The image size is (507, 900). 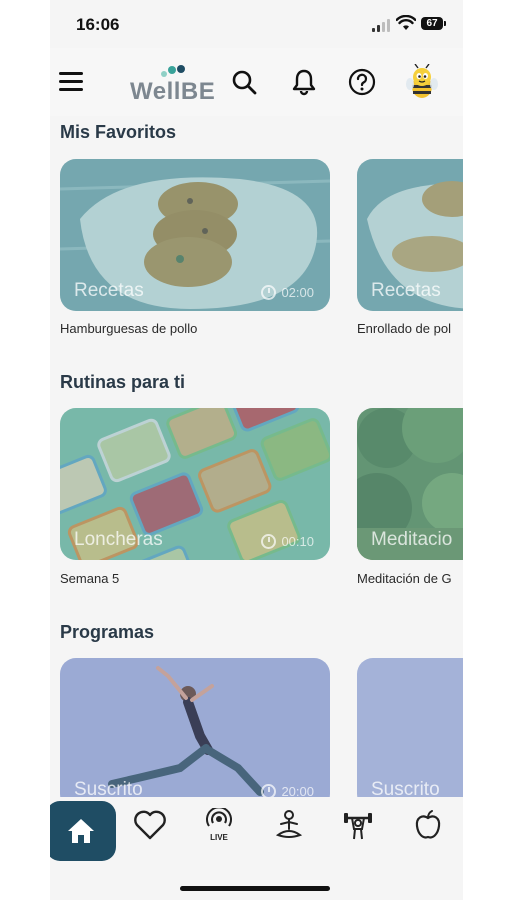 What do you see at coordinates (404, 328) in the screenshot?
I see `card-caption: Enrollado de pol` at bounding box center [404, 328].